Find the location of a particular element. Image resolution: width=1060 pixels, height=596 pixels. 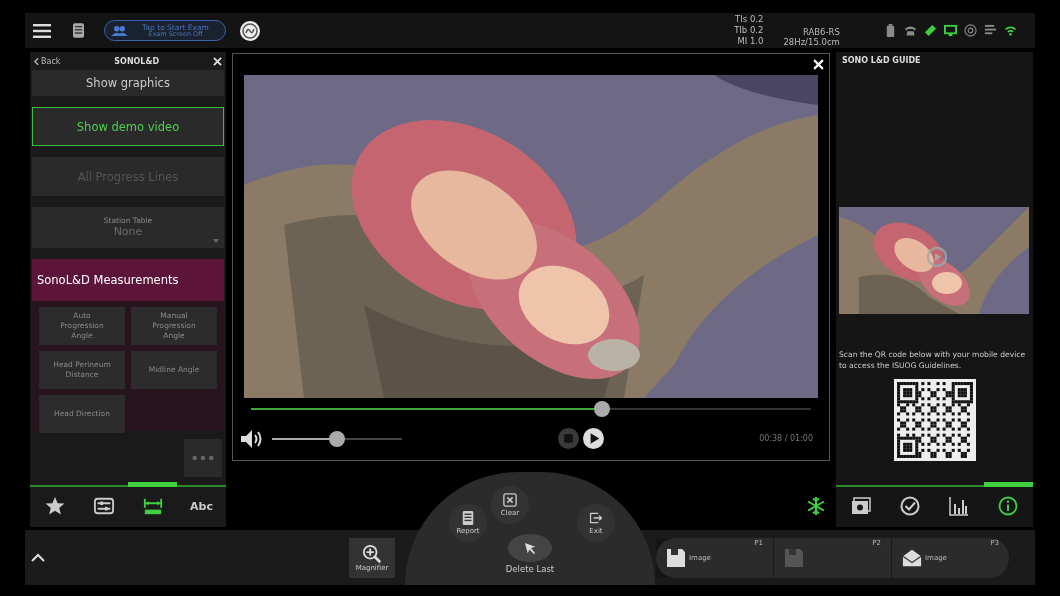

image-icon is located at coordinates (860, 506).